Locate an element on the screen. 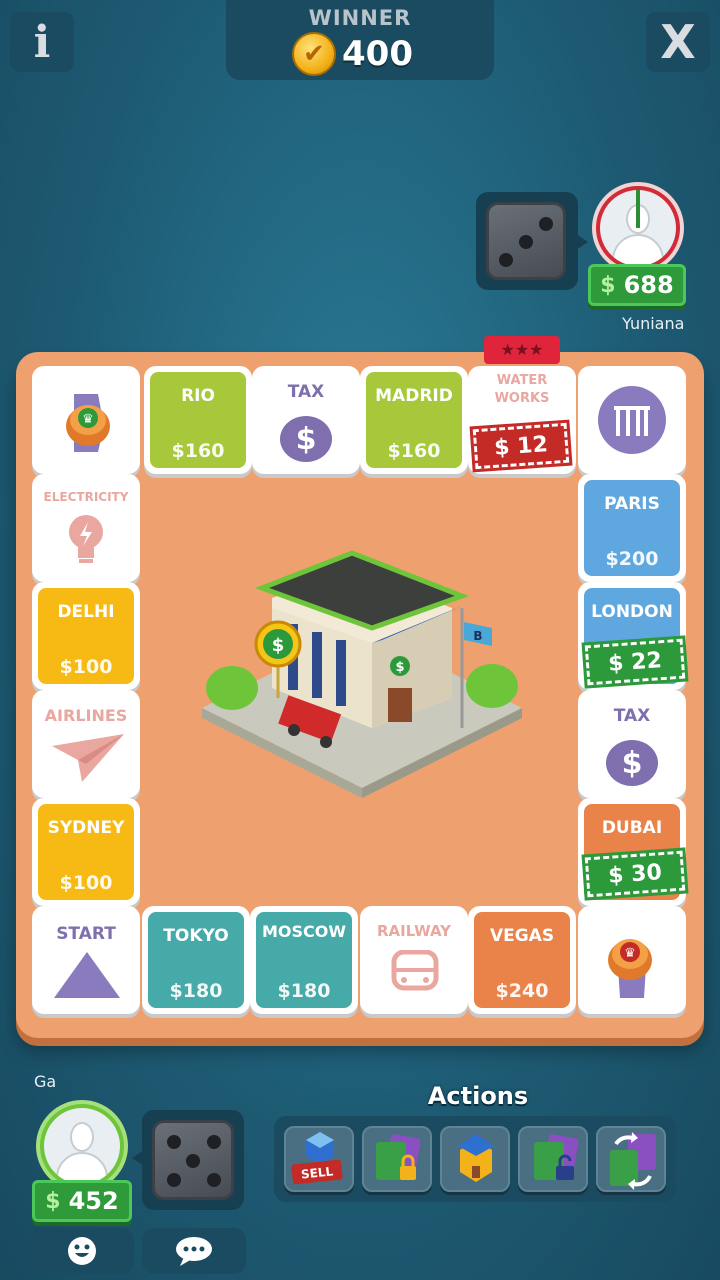 Image resolution: width=720 pixels, height=1280 pixels. rent-tag: $ 22 is located at coordinates (635, 662).